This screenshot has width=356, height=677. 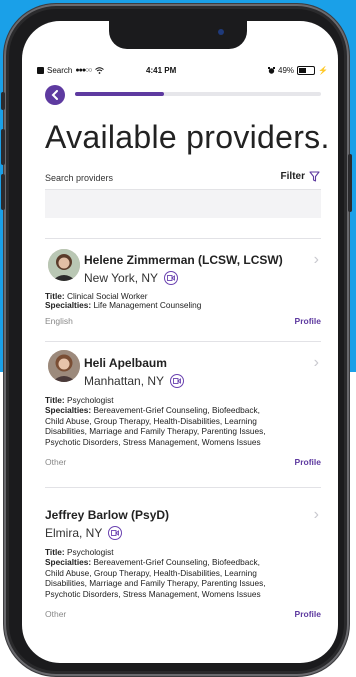 I want to click on power-button, so click(x=350, y=183).